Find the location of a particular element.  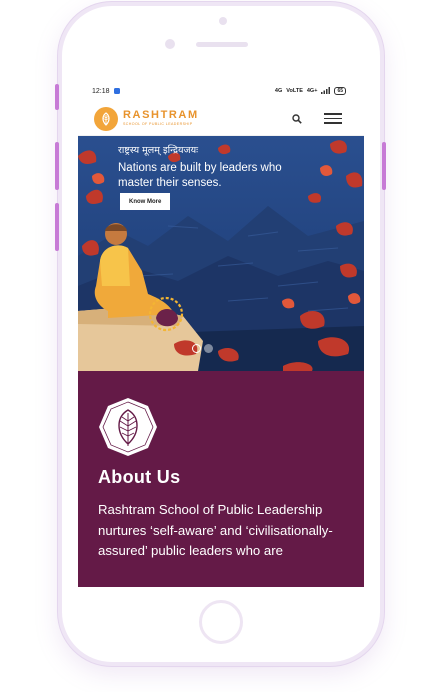

home-button is located at coordinates (221, 622).